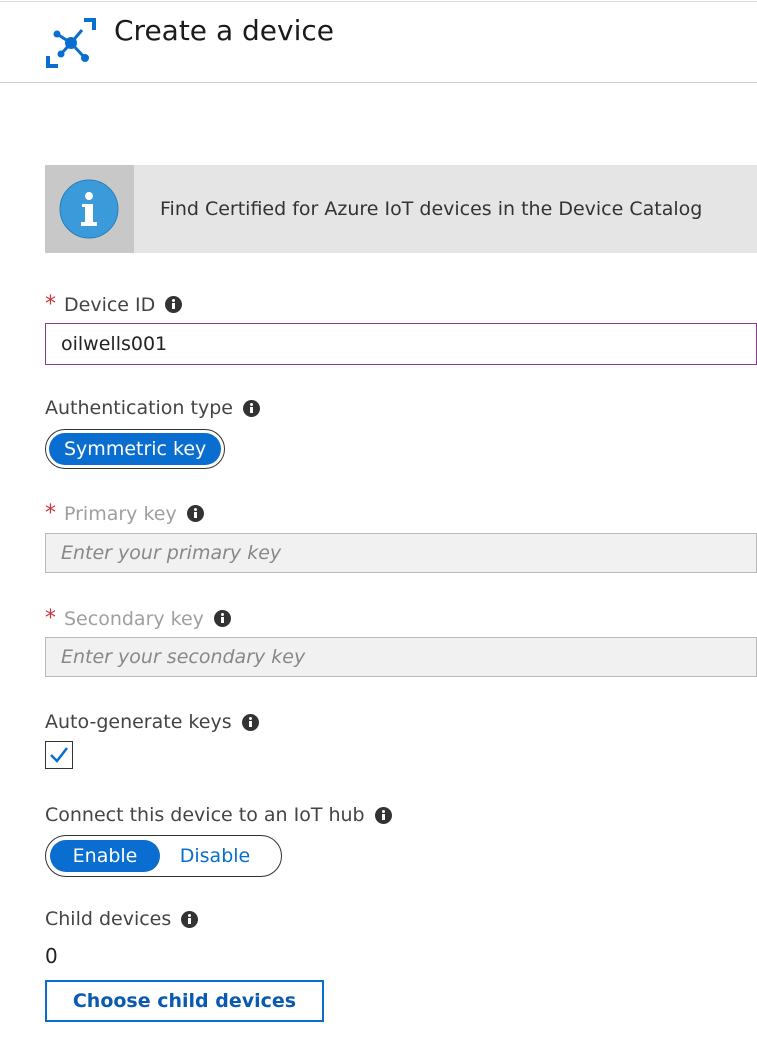 This screenshot has width=757, height=1051. I want to click on info-icon, so click(89, 209).